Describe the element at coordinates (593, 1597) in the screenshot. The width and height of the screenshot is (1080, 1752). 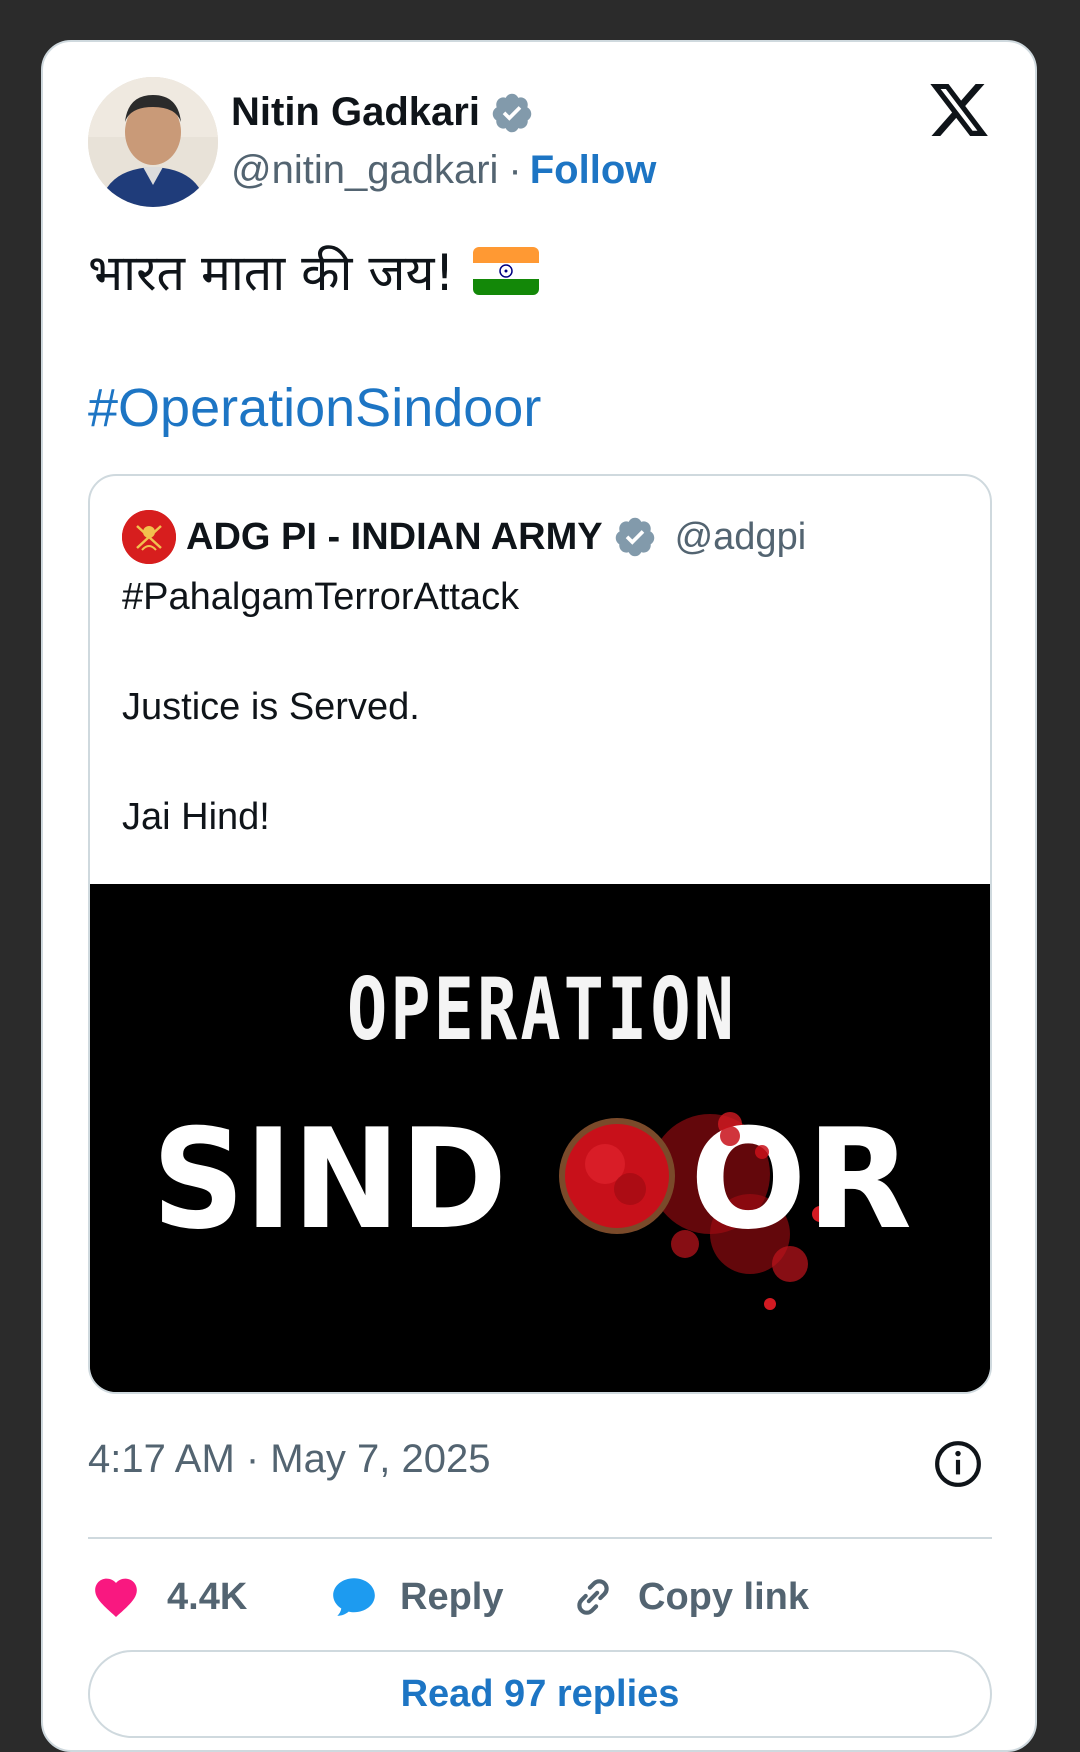
I see `link-icon` at that location.